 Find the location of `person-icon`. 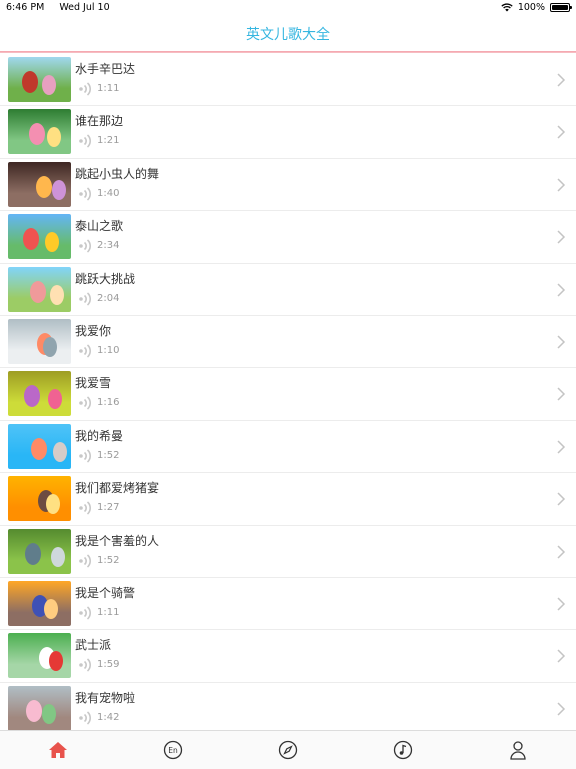

person-icon is located at coordinates (518, 750).